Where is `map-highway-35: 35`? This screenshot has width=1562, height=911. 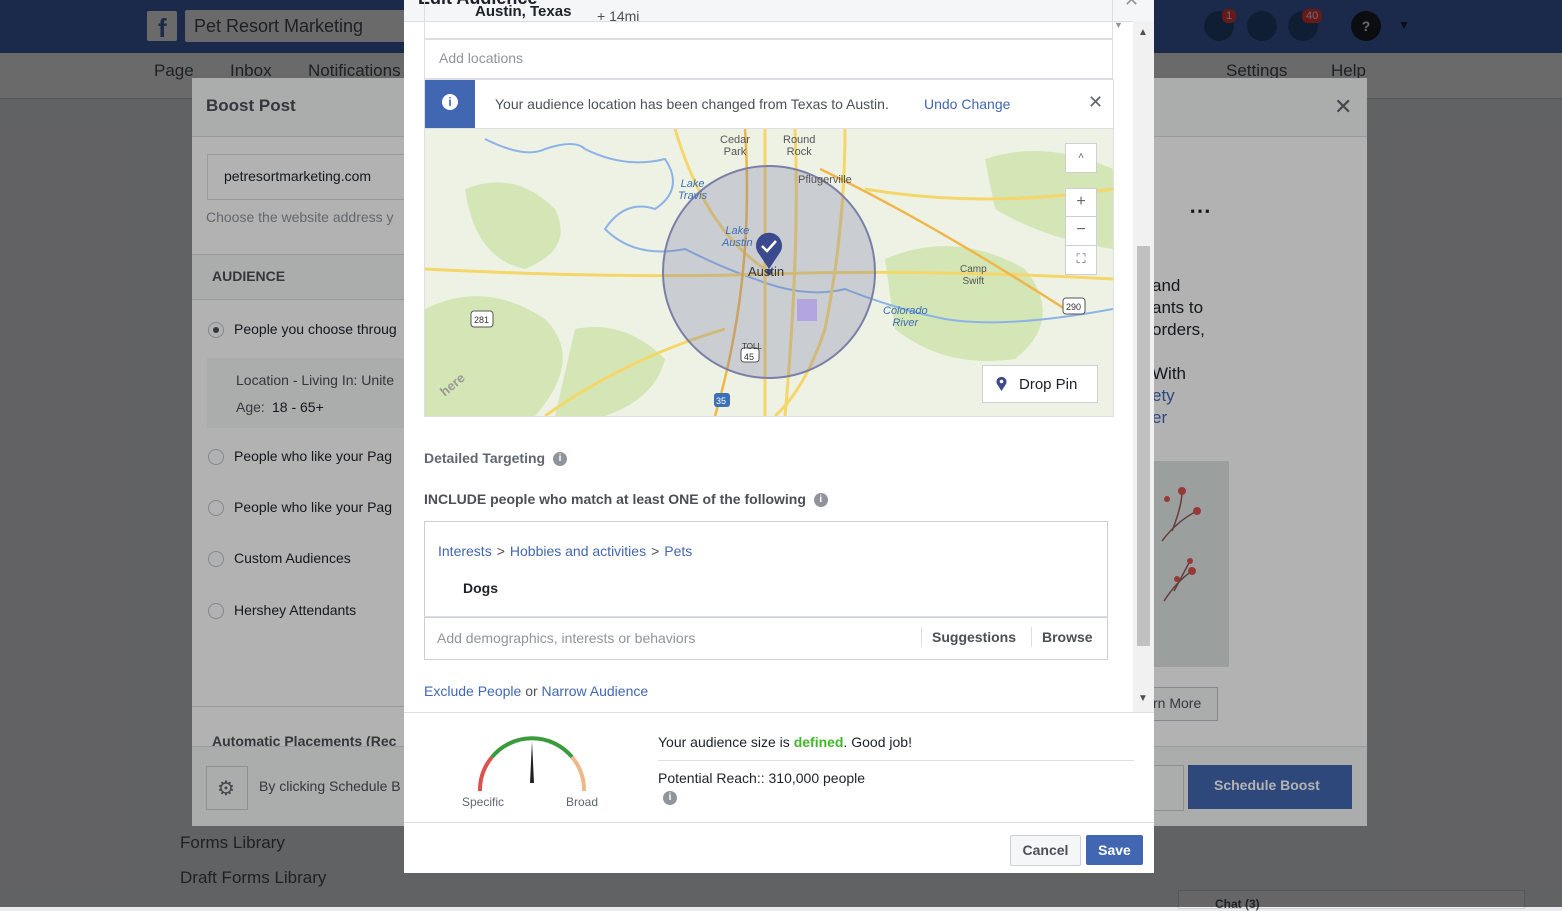 map-highway-35: 35 is located at coordinates (721, 401).